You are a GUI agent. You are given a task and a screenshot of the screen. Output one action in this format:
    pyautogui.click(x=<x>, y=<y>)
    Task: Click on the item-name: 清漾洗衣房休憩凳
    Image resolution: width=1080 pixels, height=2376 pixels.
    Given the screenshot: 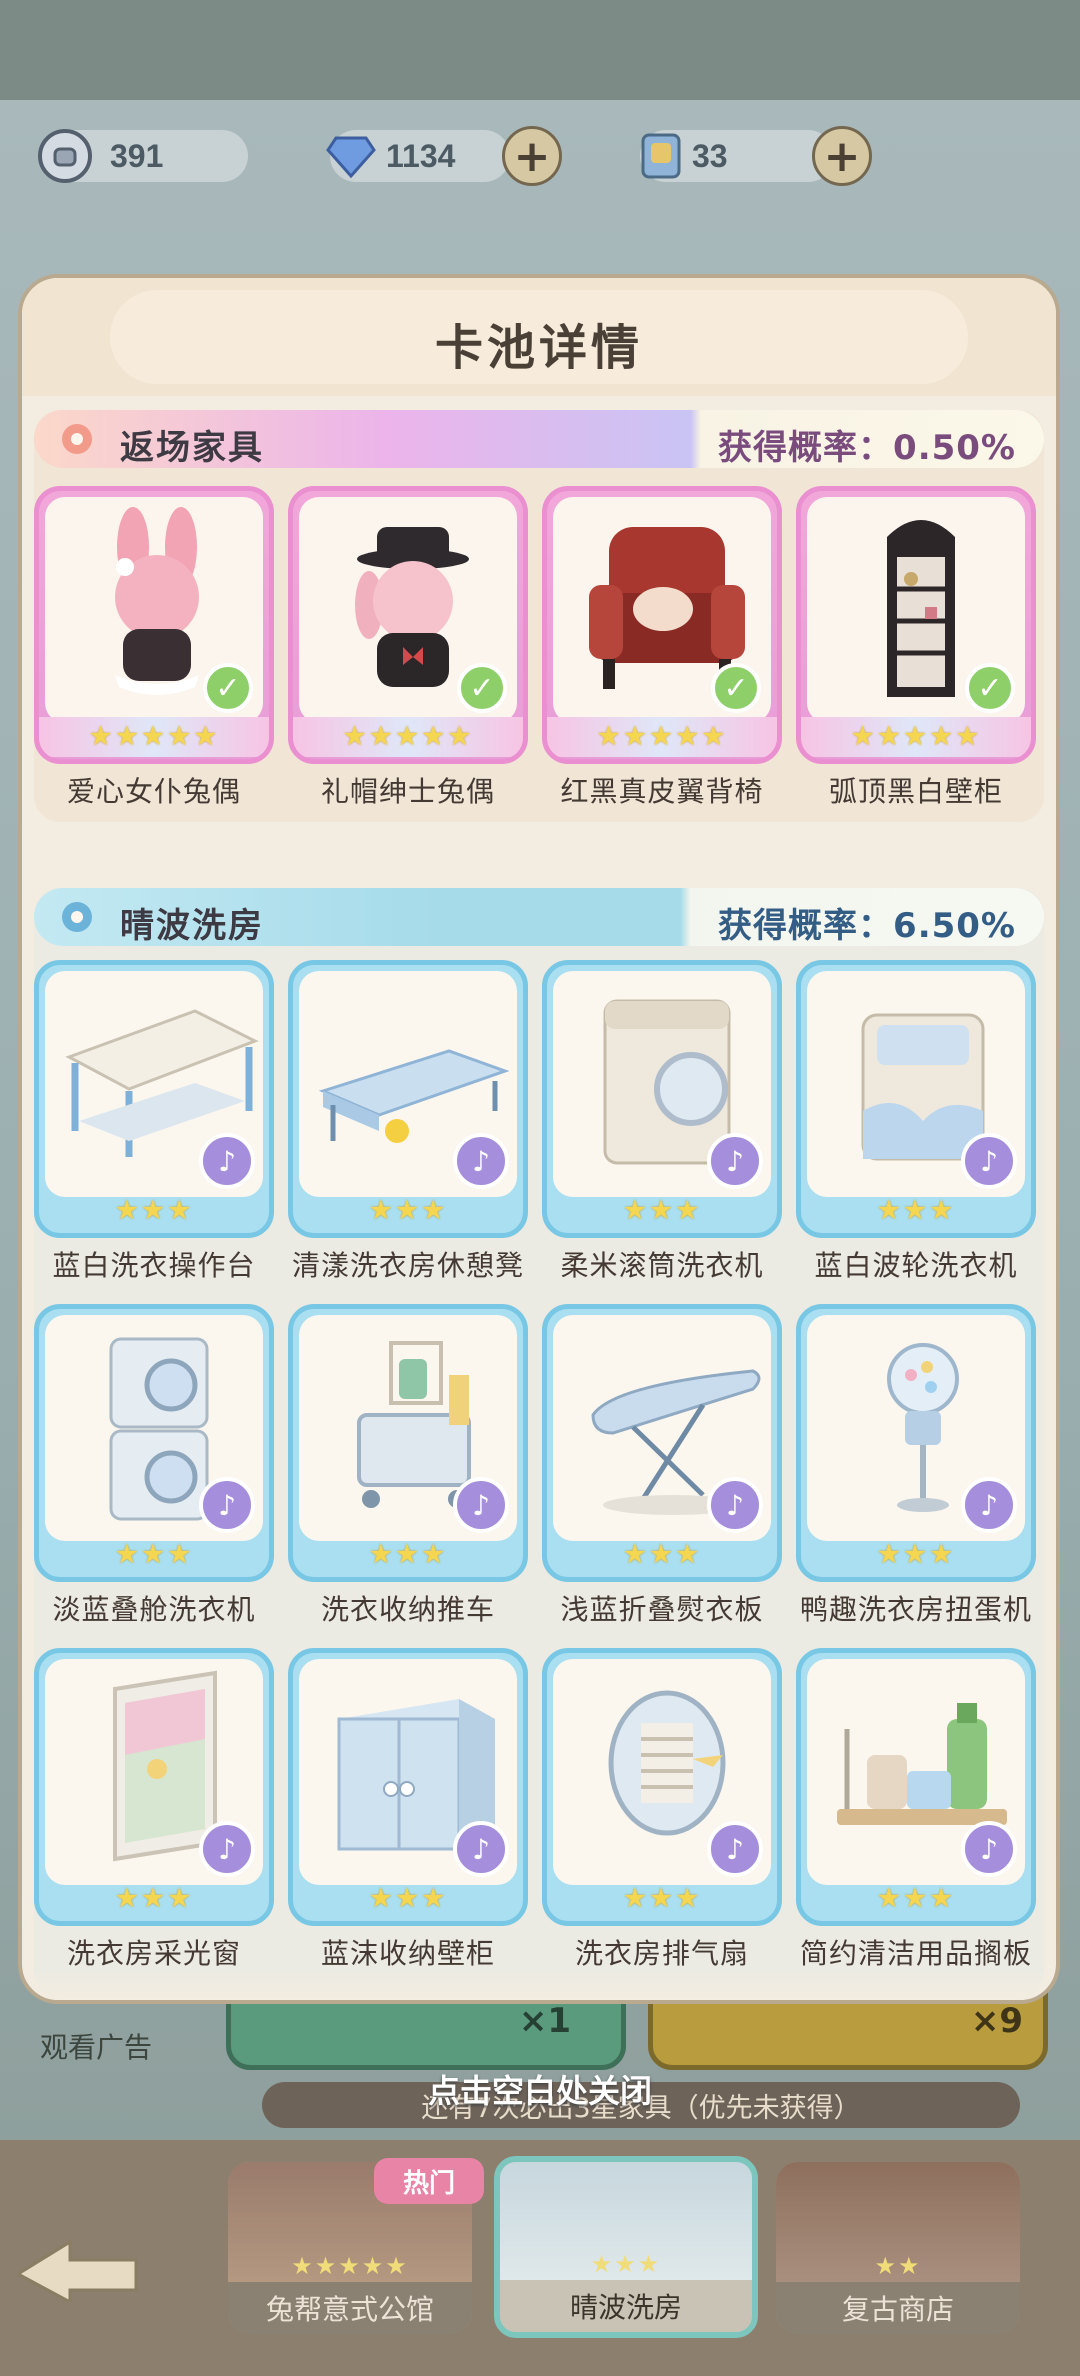 What is the action you would take?
    pyautogui.click(x=407, y=1265)
    